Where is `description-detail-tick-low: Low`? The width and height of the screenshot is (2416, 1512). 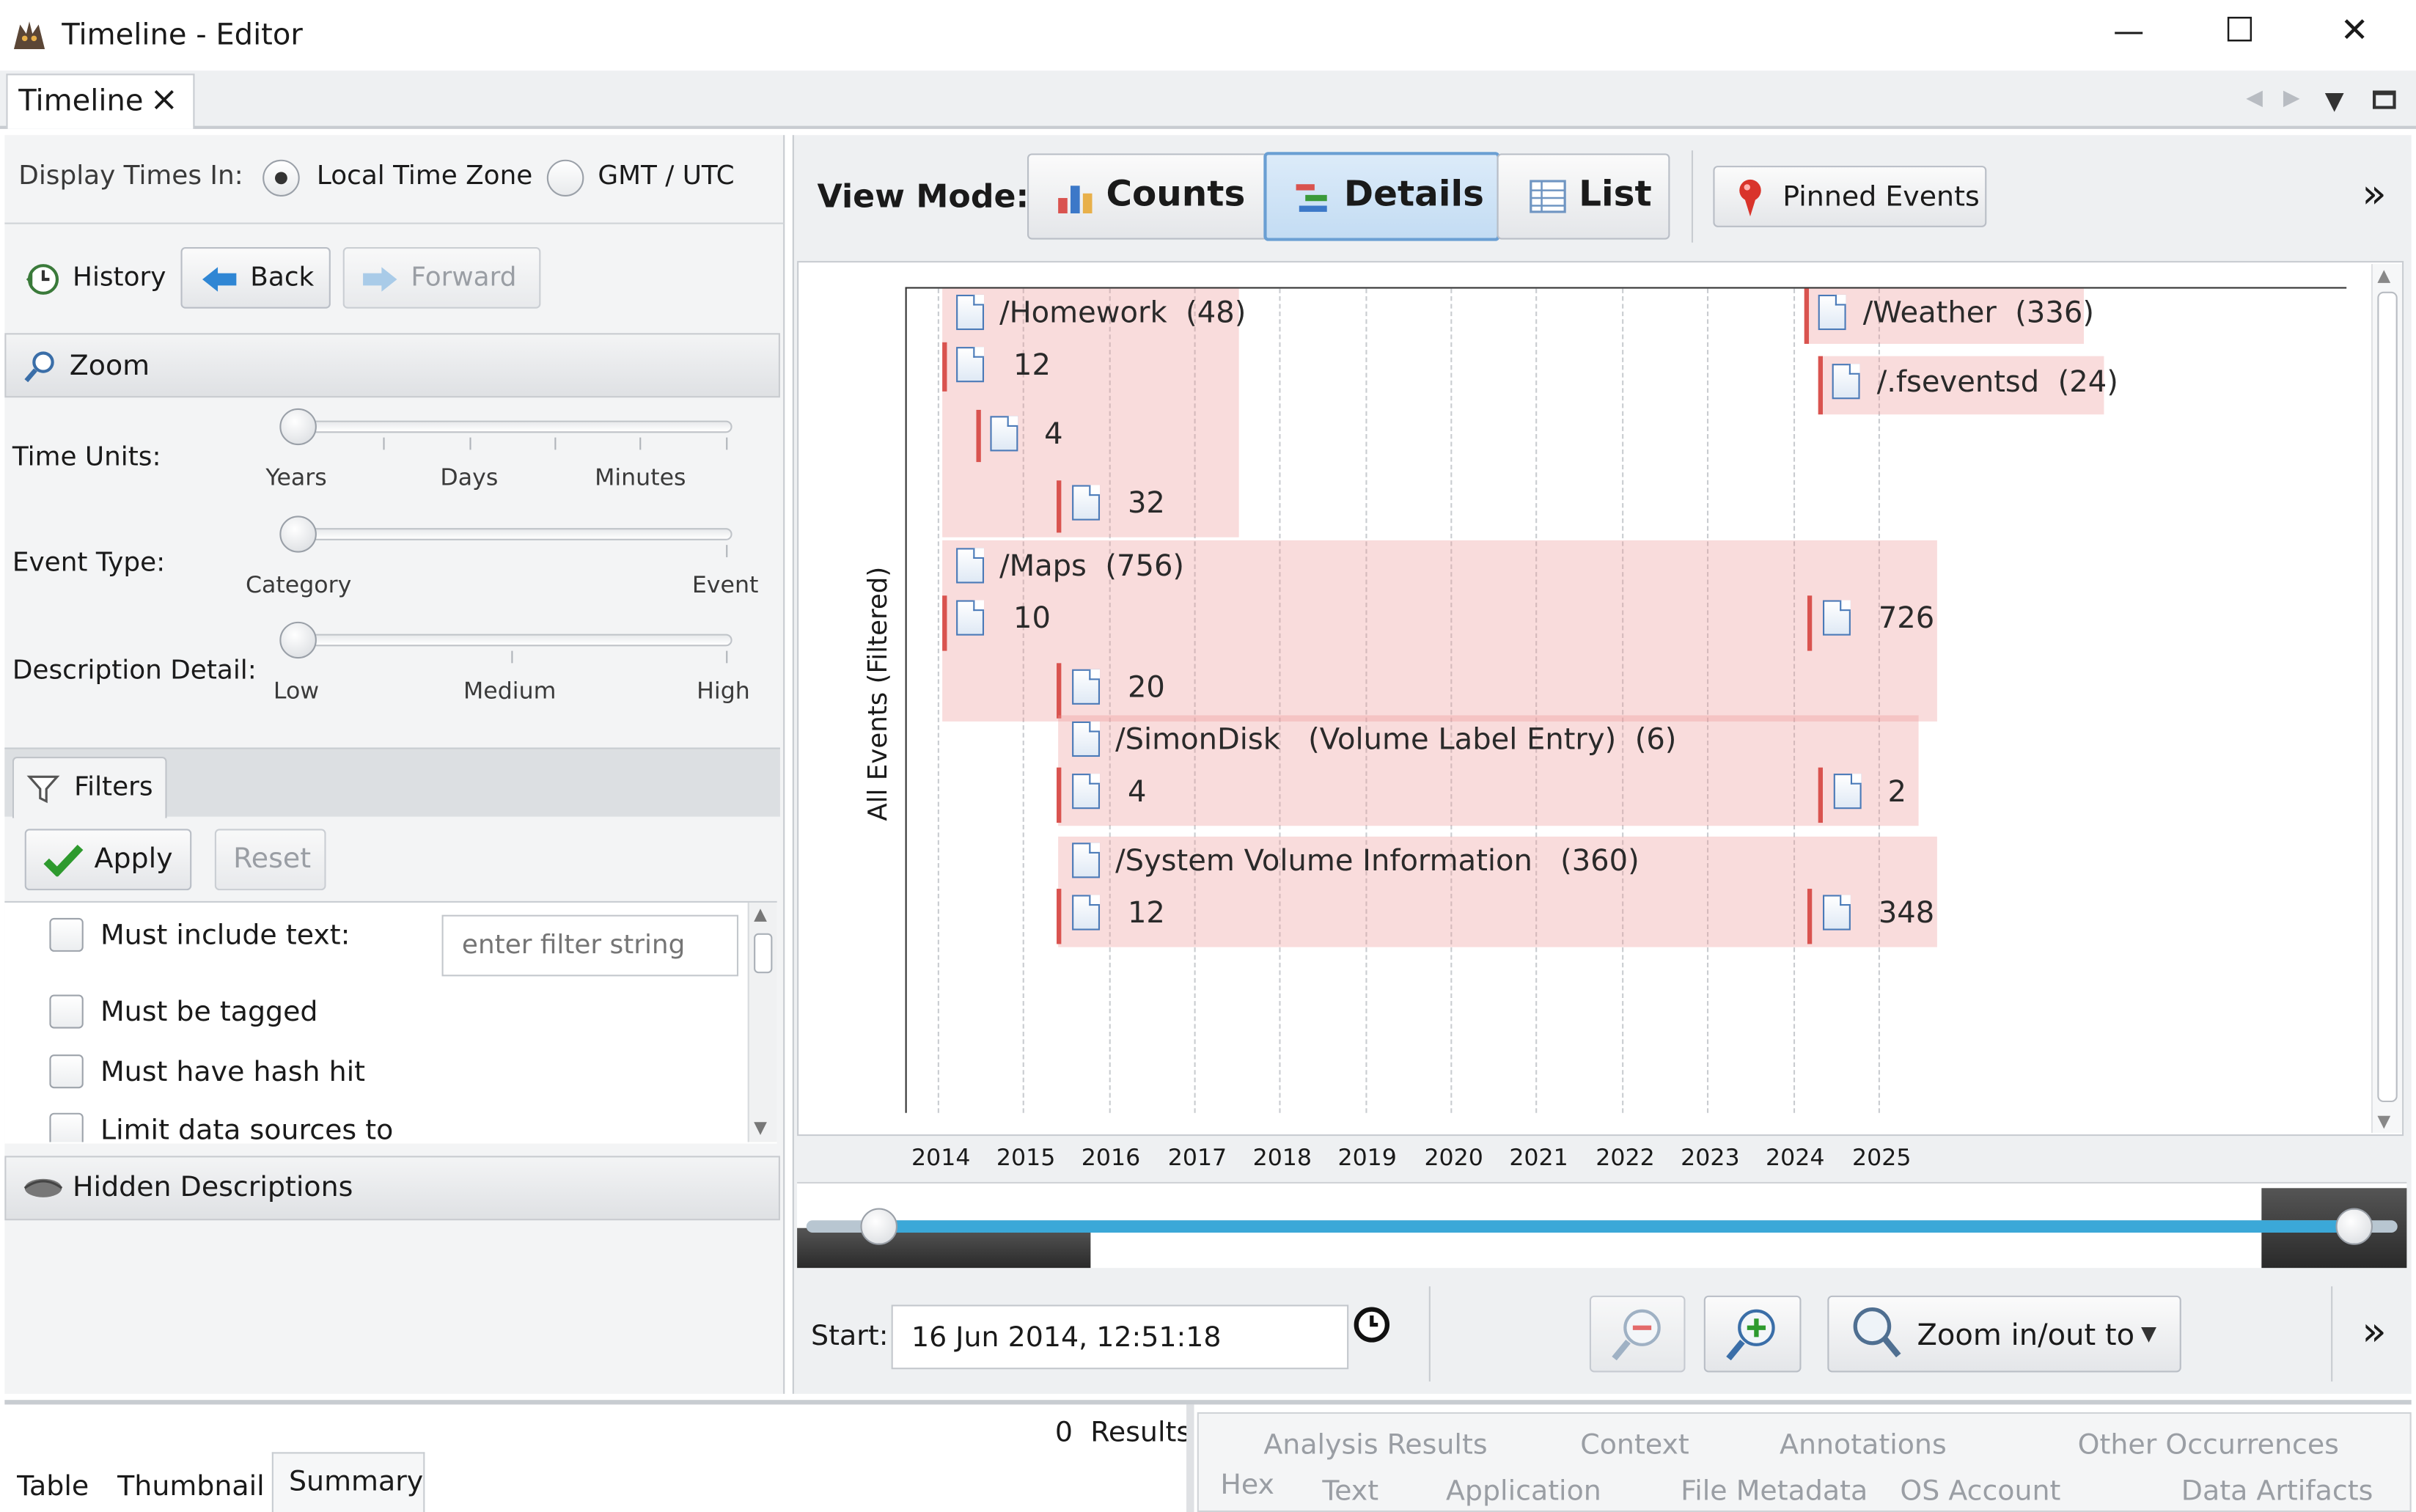
description-detail-tick-low: Low is located at coordinates (297, 691).